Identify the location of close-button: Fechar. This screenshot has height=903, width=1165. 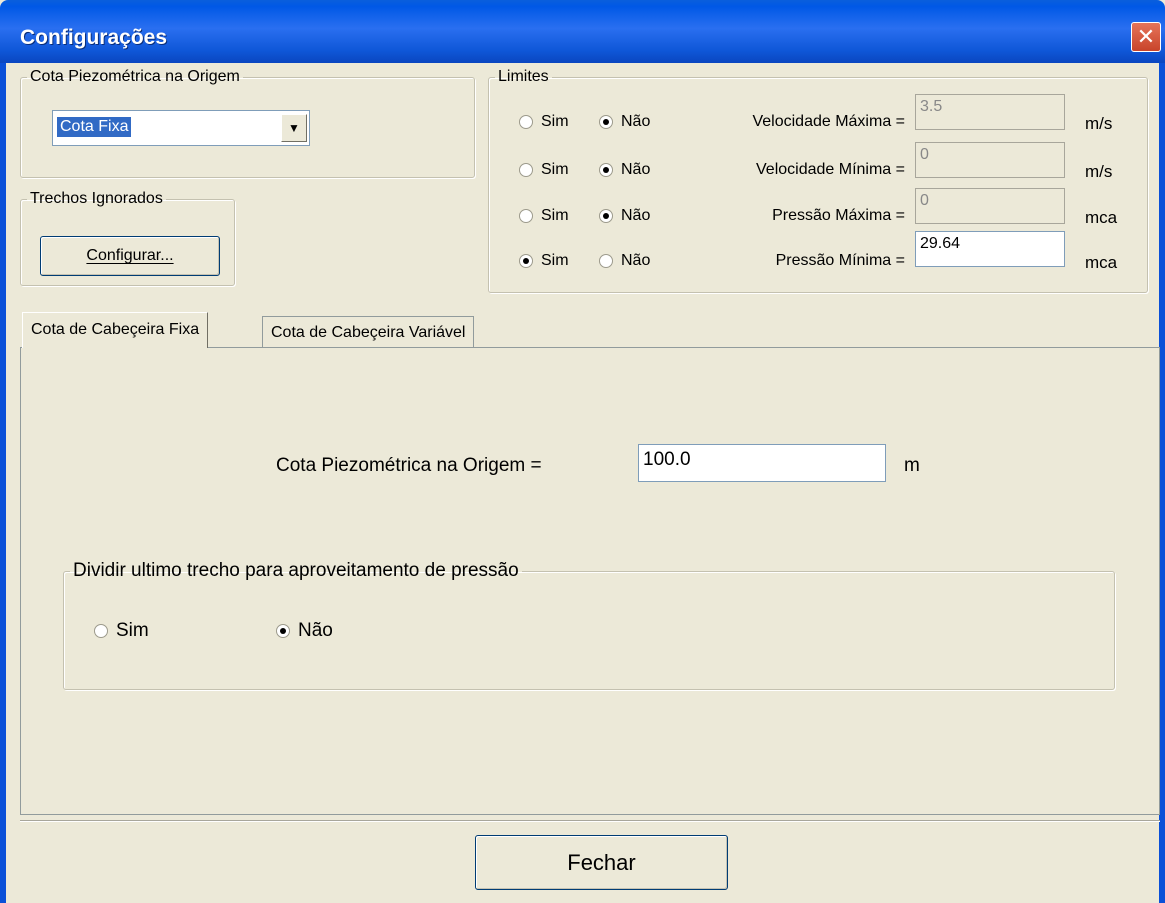
(601, 862).